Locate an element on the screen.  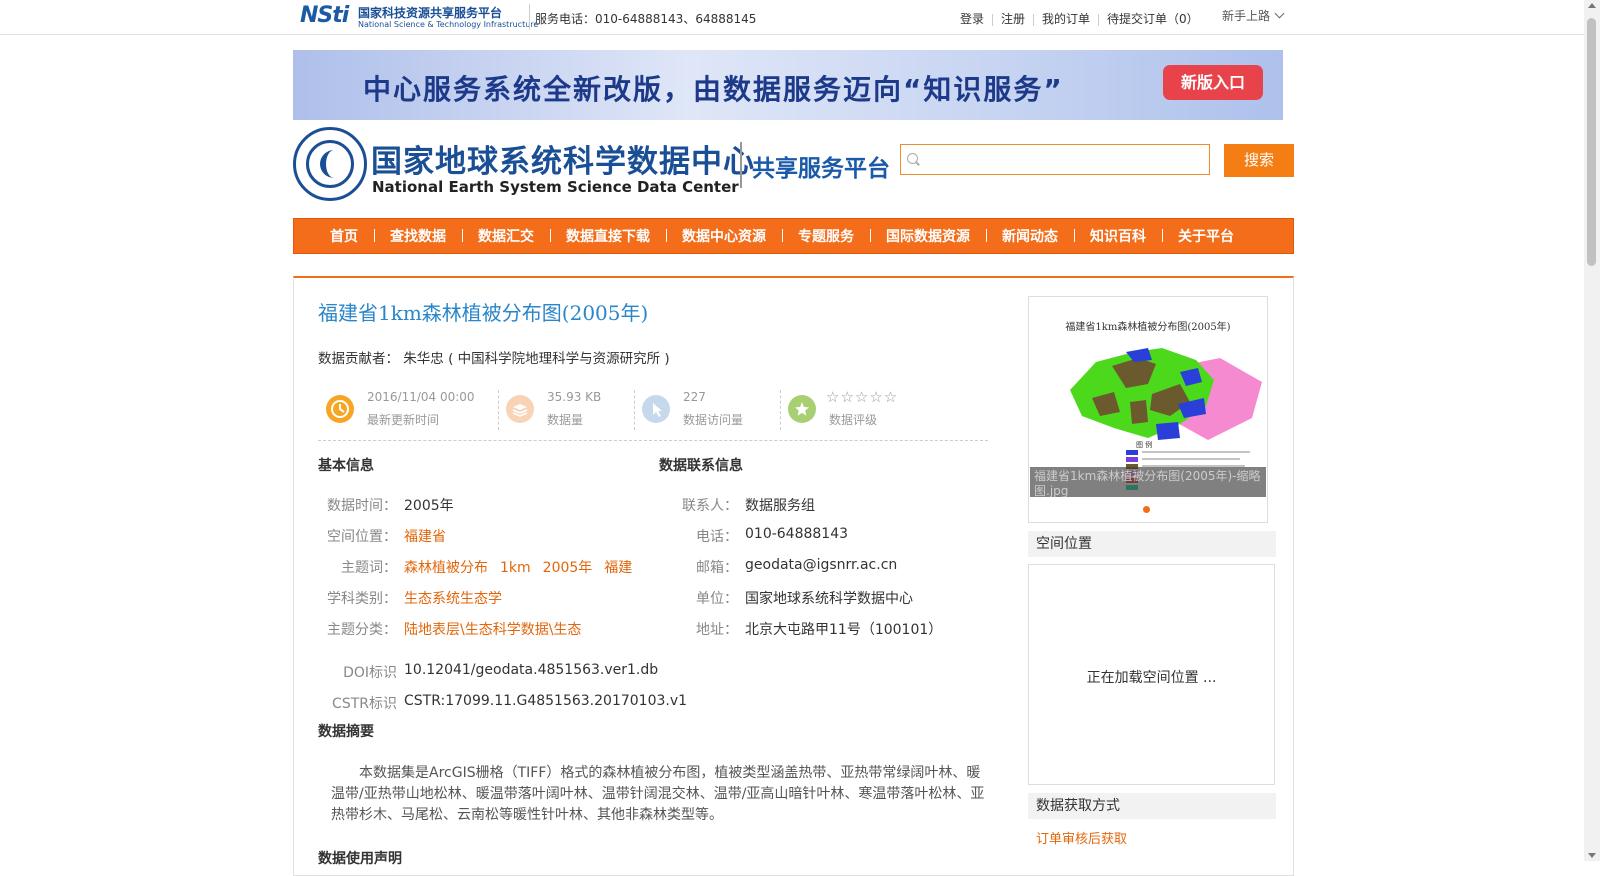
location-value: 福建省 is located at coordinates (425, 536).